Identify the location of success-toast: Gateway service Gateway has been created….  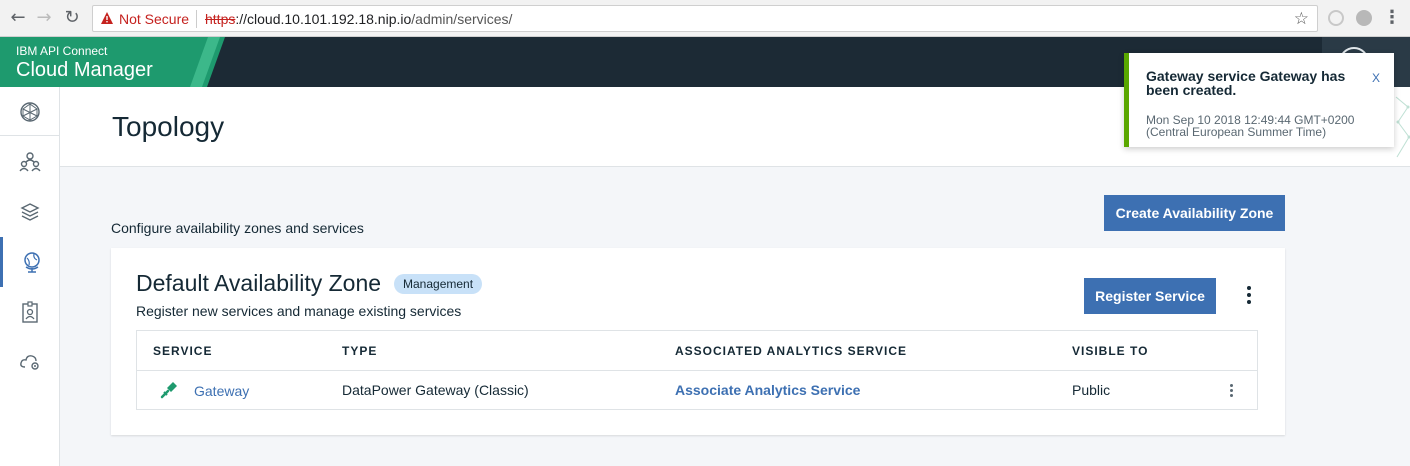
(1259, 100).